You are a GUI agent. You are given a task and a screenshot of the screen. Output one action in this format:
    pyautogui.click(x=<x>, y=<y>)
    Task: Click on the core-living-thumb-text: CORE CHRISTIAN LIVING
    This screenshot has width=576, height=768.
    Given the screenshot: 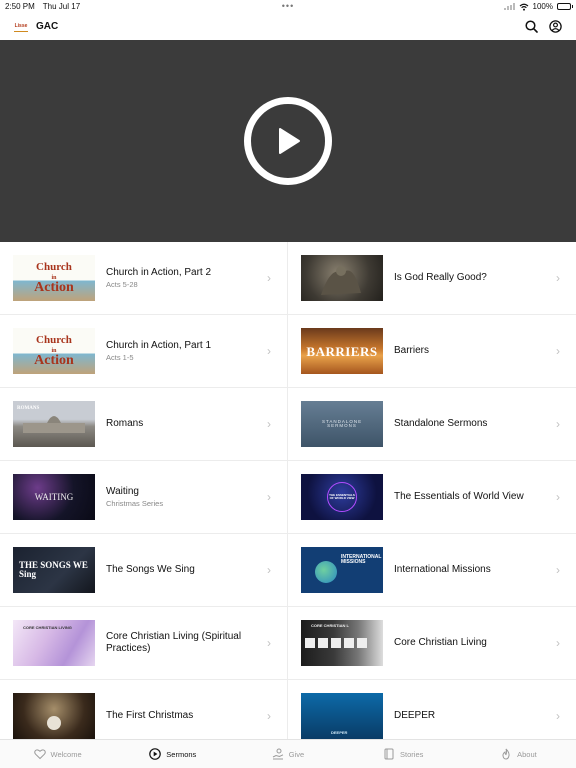 What is the action you would take?
    pyautogui.click(x=47, y=627)
    